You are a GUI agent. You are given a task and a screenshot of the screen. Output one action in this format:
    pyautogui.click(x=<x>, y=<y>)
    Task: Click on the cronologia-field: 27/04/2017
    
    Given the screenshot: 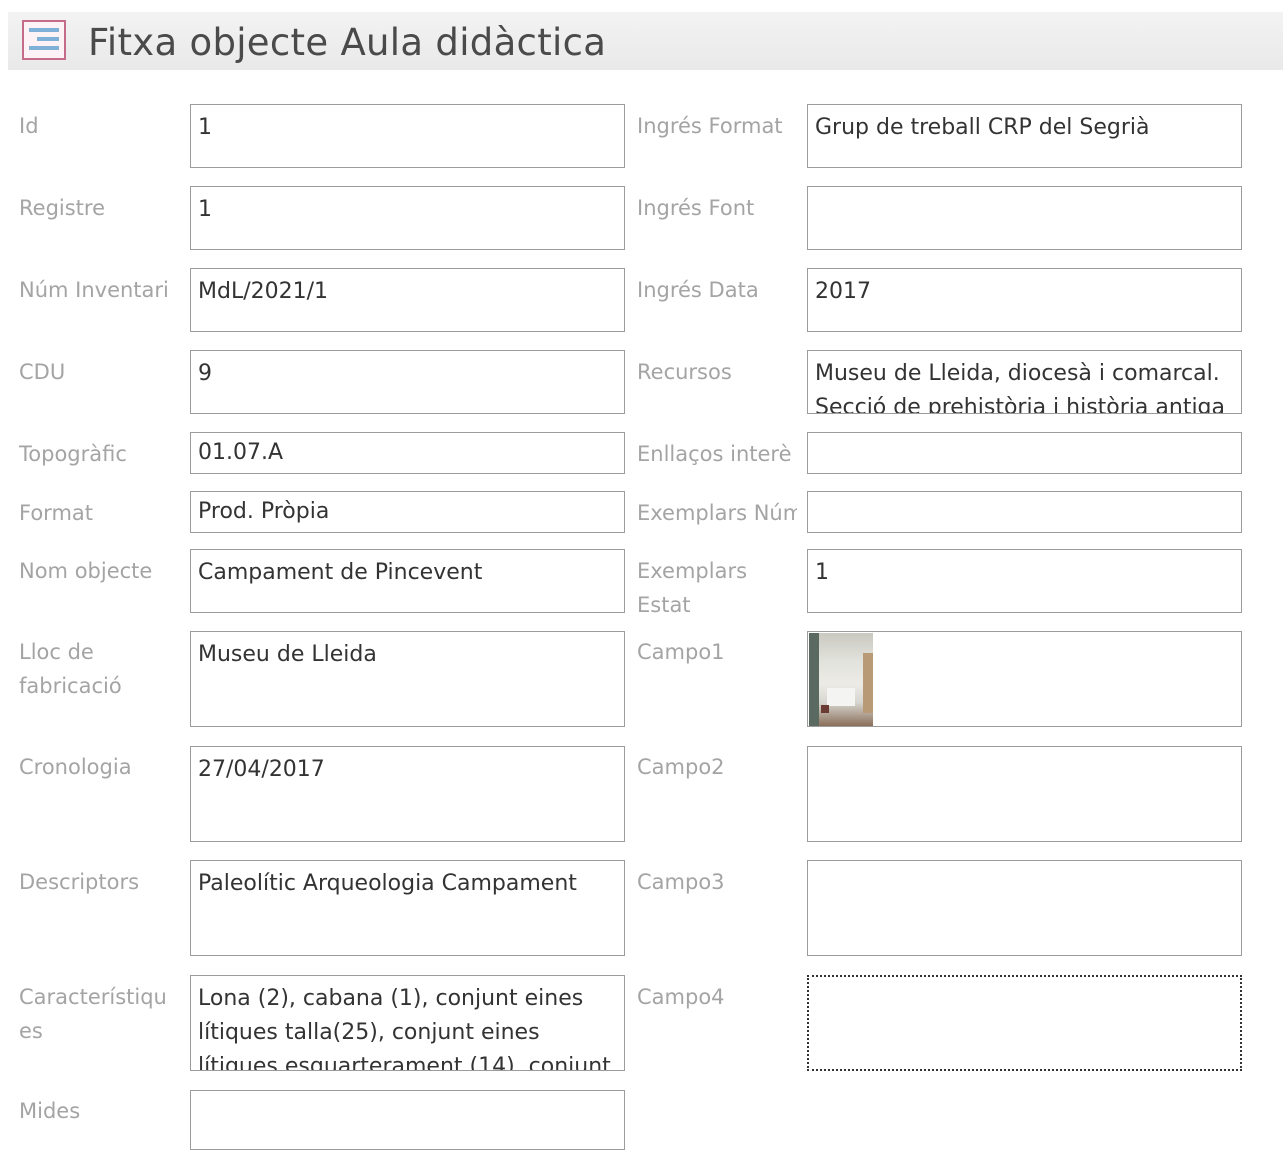 What is the action you would take?
    pyautogui.click(x=407, y=794)
    